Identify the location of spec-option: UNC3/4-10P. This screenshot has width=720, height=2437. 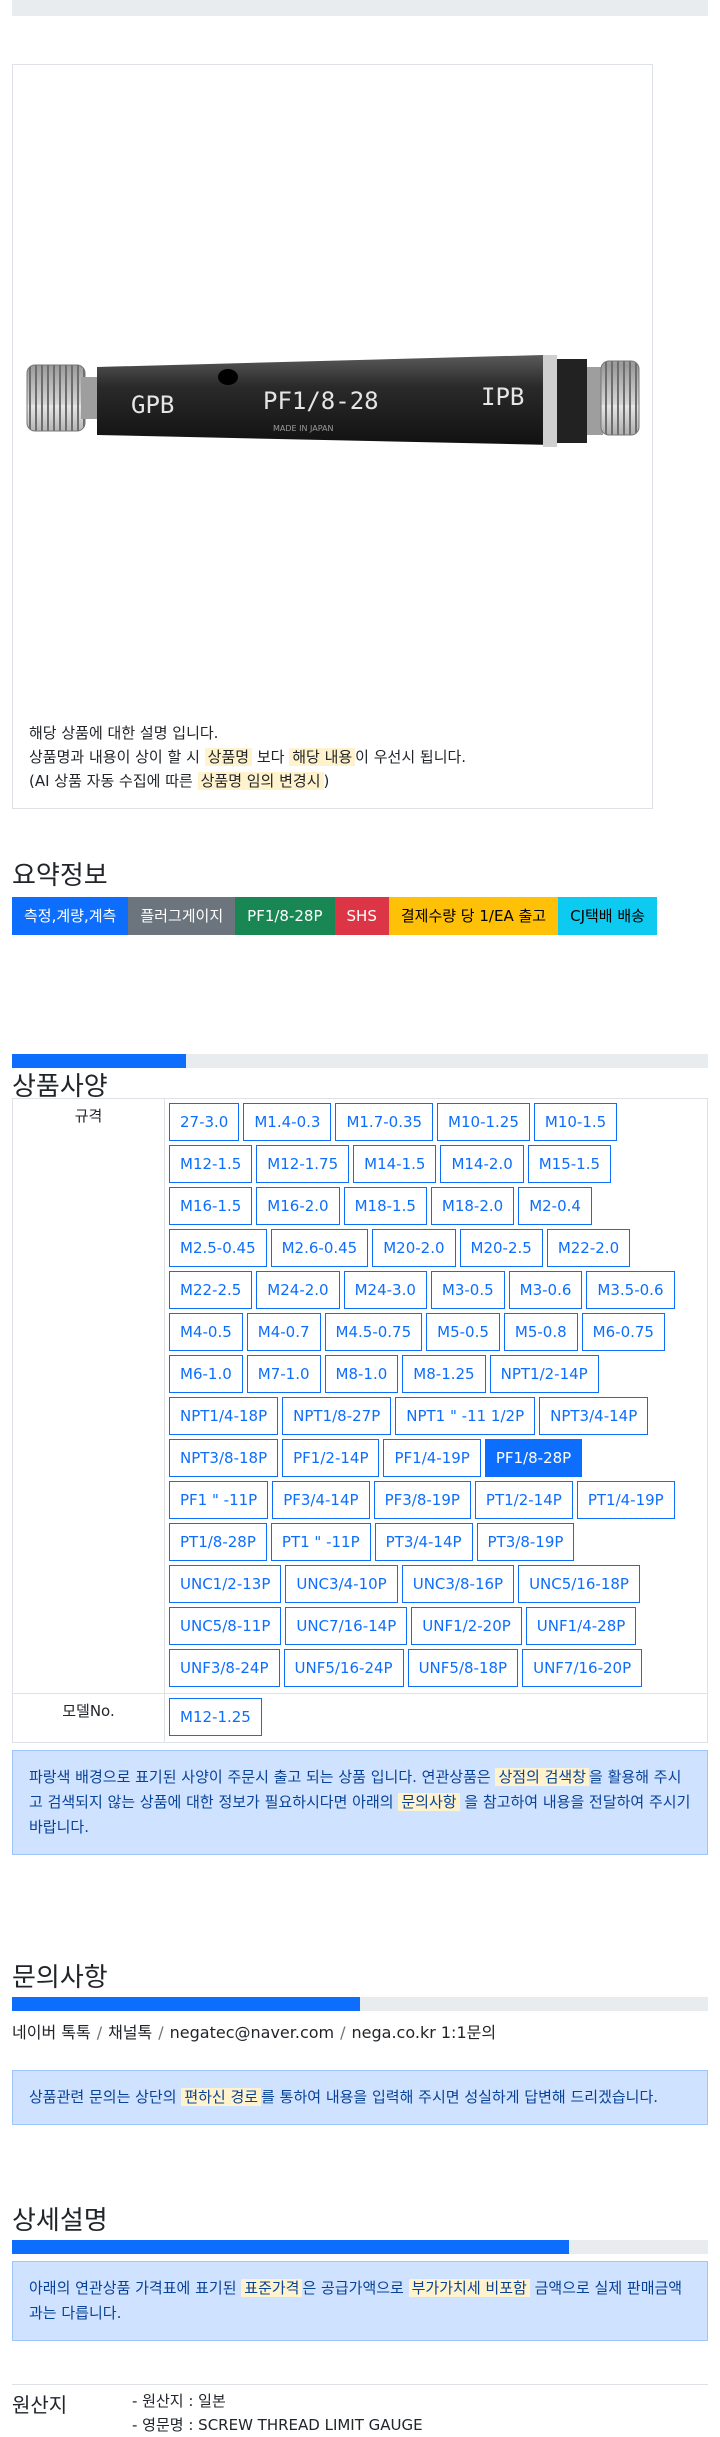
(341, 1584).